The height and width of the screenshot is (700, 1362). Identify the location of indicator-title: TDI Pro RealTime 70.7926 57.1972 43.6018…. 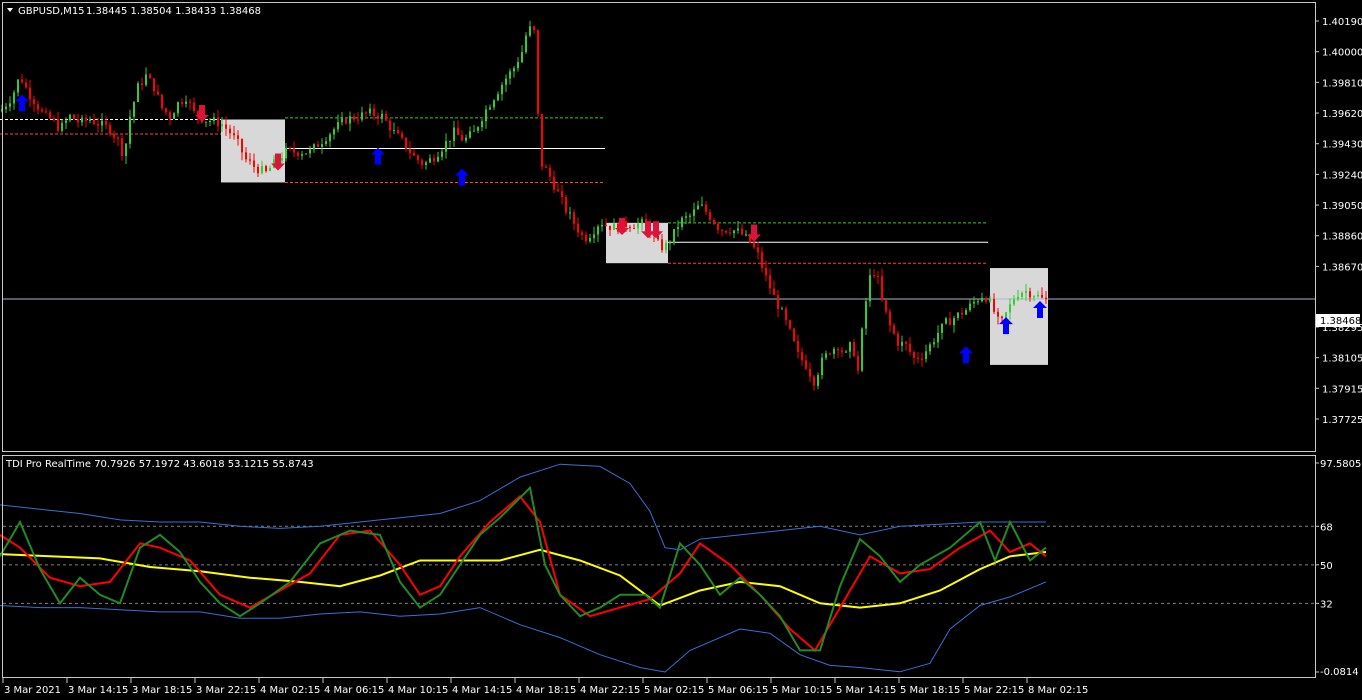
(159, 464).